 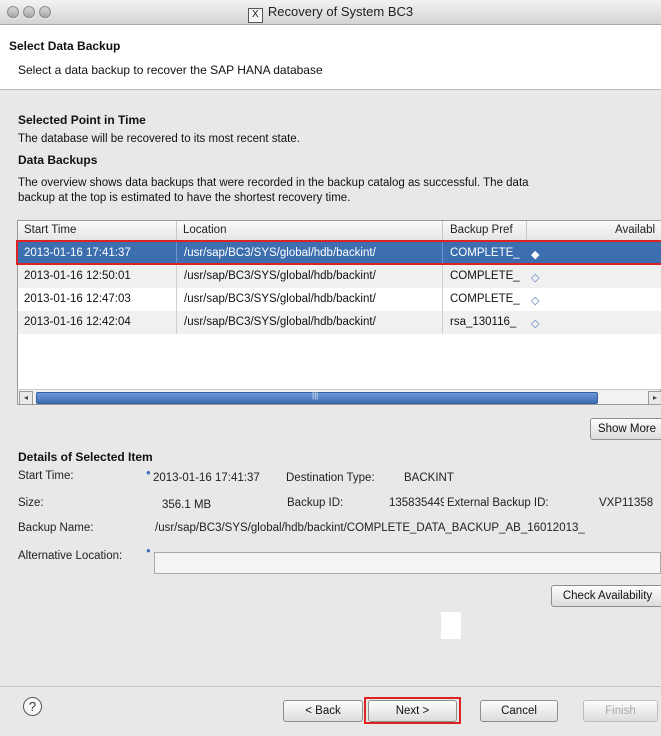 What do you see at coordinates (77, 299) in the screenshot?
I see `cell-start-time: 2013-01-16 12:47:03` at bounding box center [77, 299].